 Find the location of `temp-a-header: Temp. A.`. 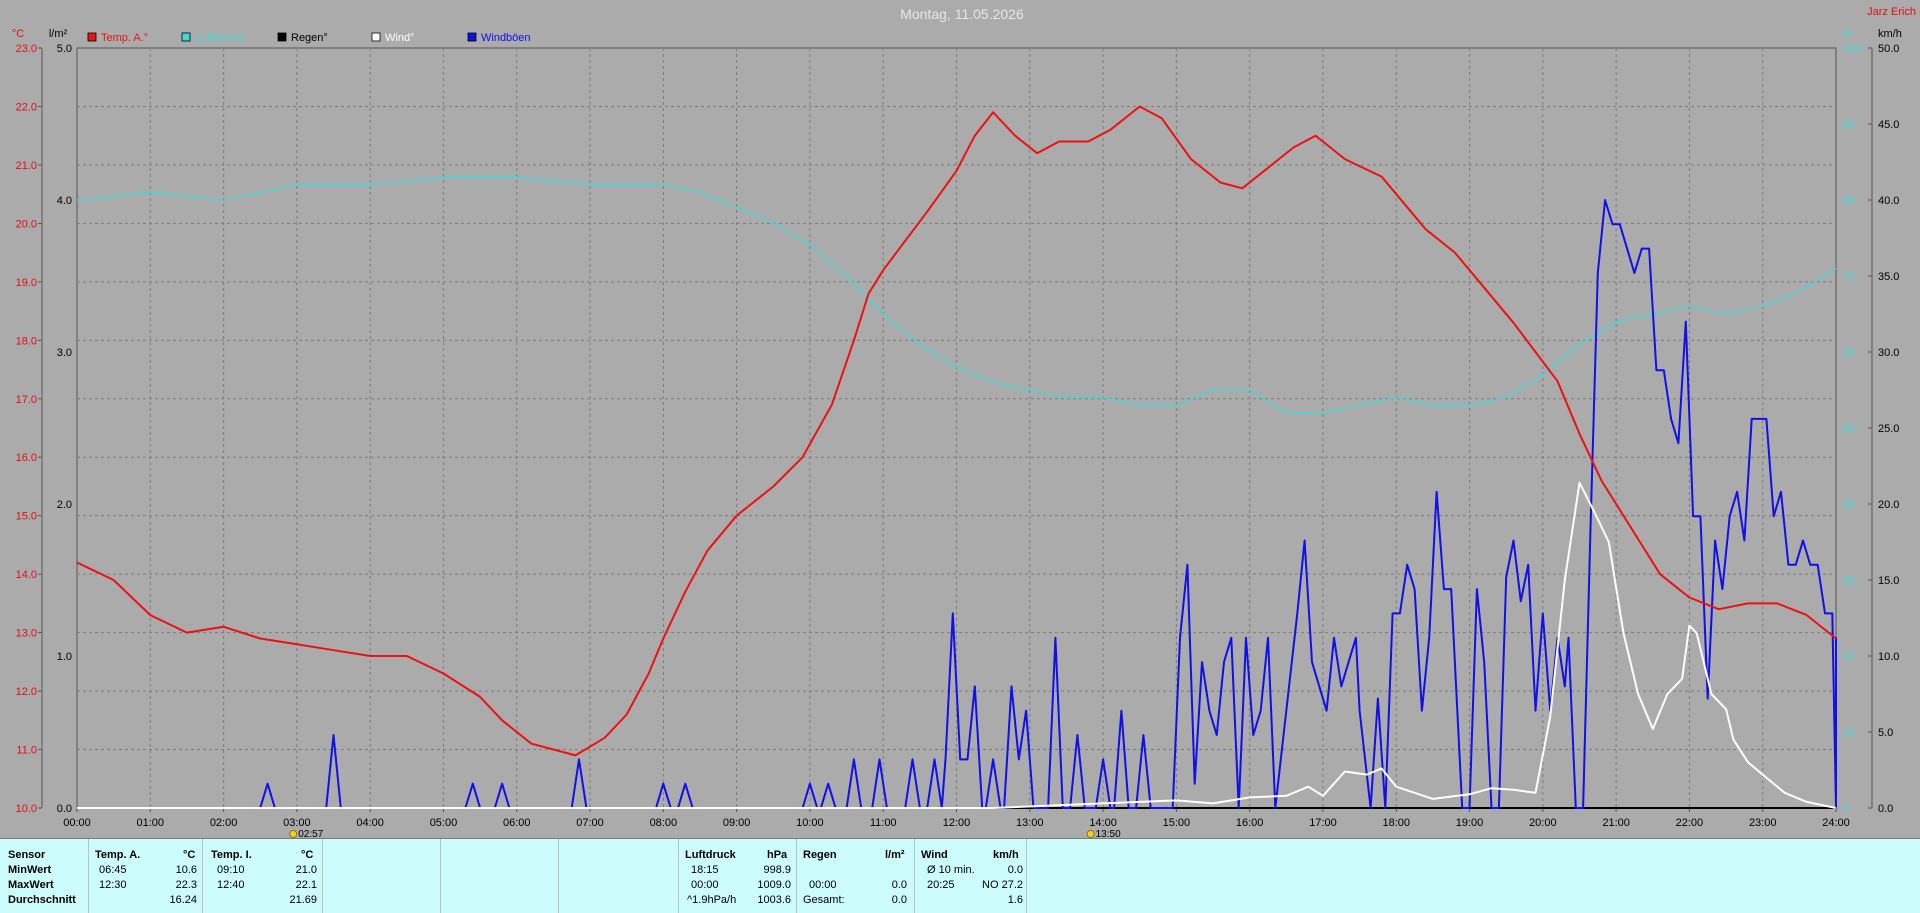

temp-a-header: Temp. A. is located at coordinates (118, 855).